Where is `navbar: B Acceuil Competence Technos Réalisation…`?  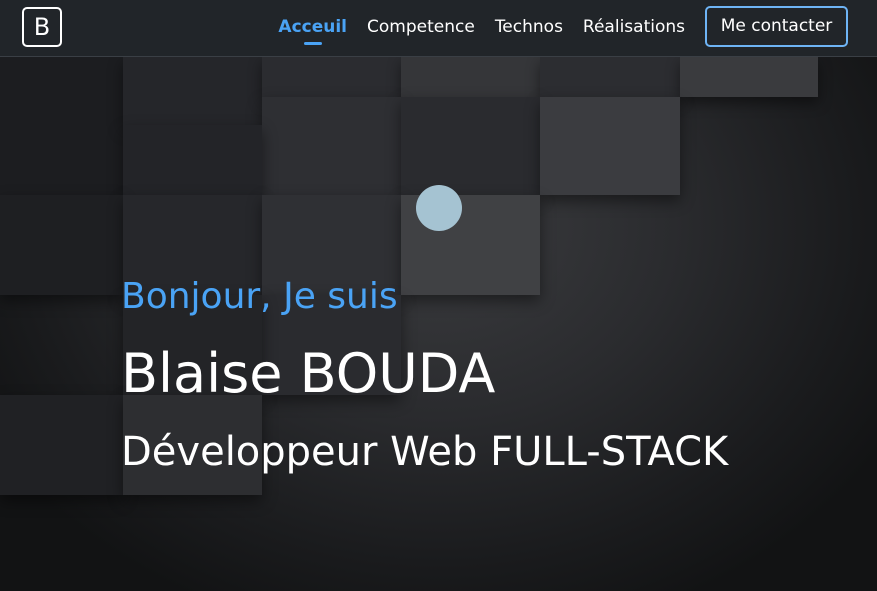 navbar: B Acceuil Competence Technos Réalisation… is located at coordinates (438, 28).